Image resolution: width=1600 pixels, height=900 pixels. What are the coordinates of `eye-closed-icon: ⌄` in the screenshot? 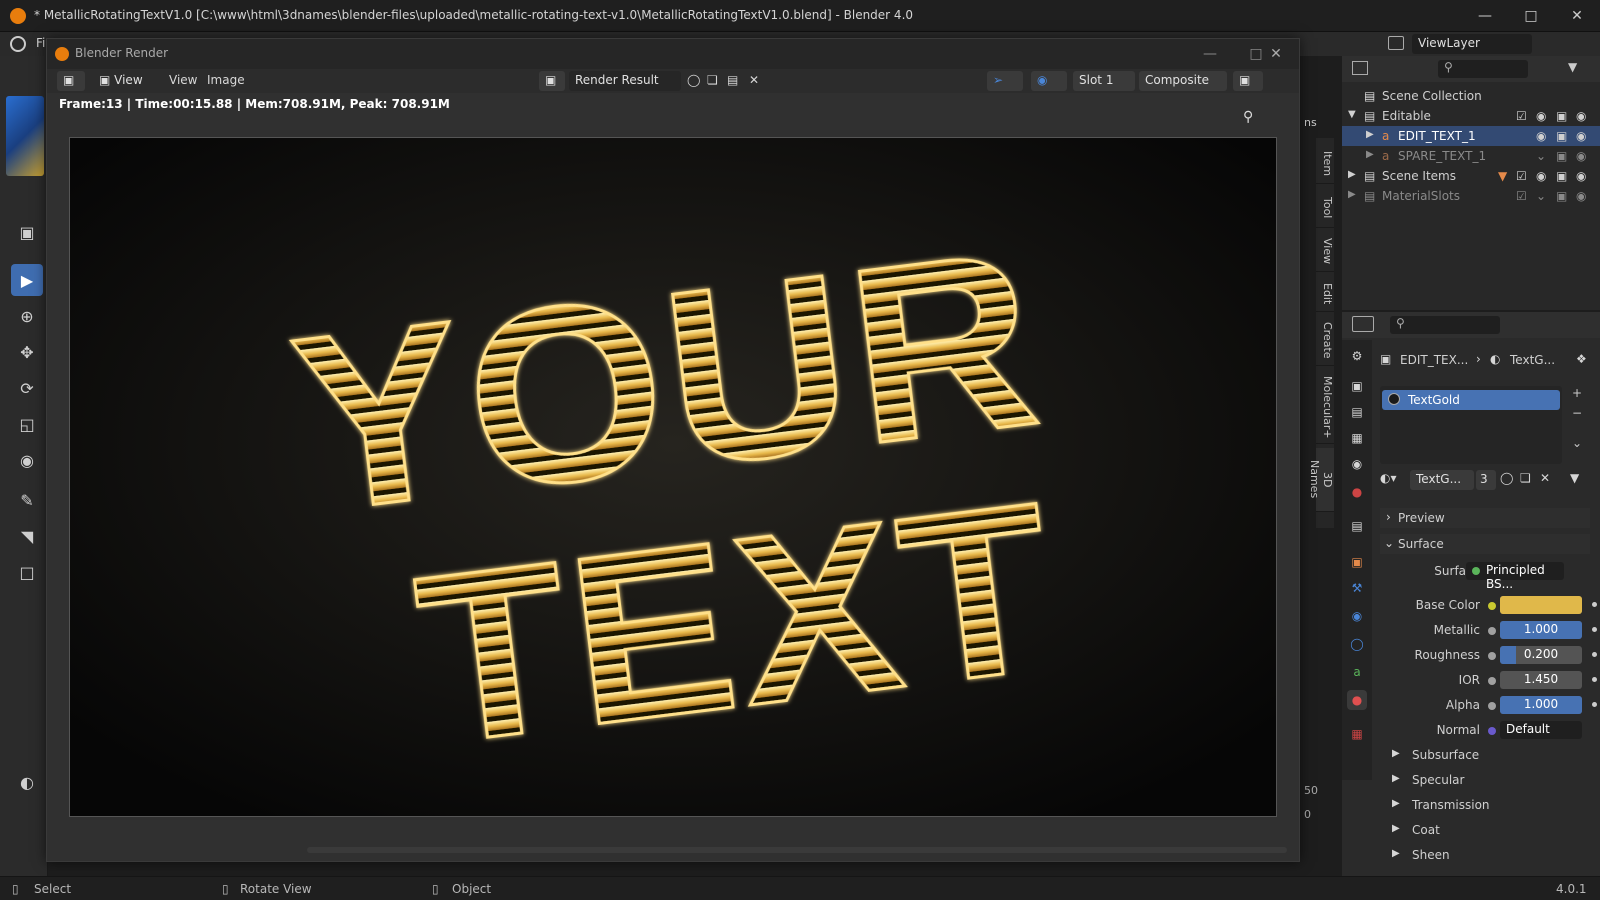 It's located at (1541, 156).